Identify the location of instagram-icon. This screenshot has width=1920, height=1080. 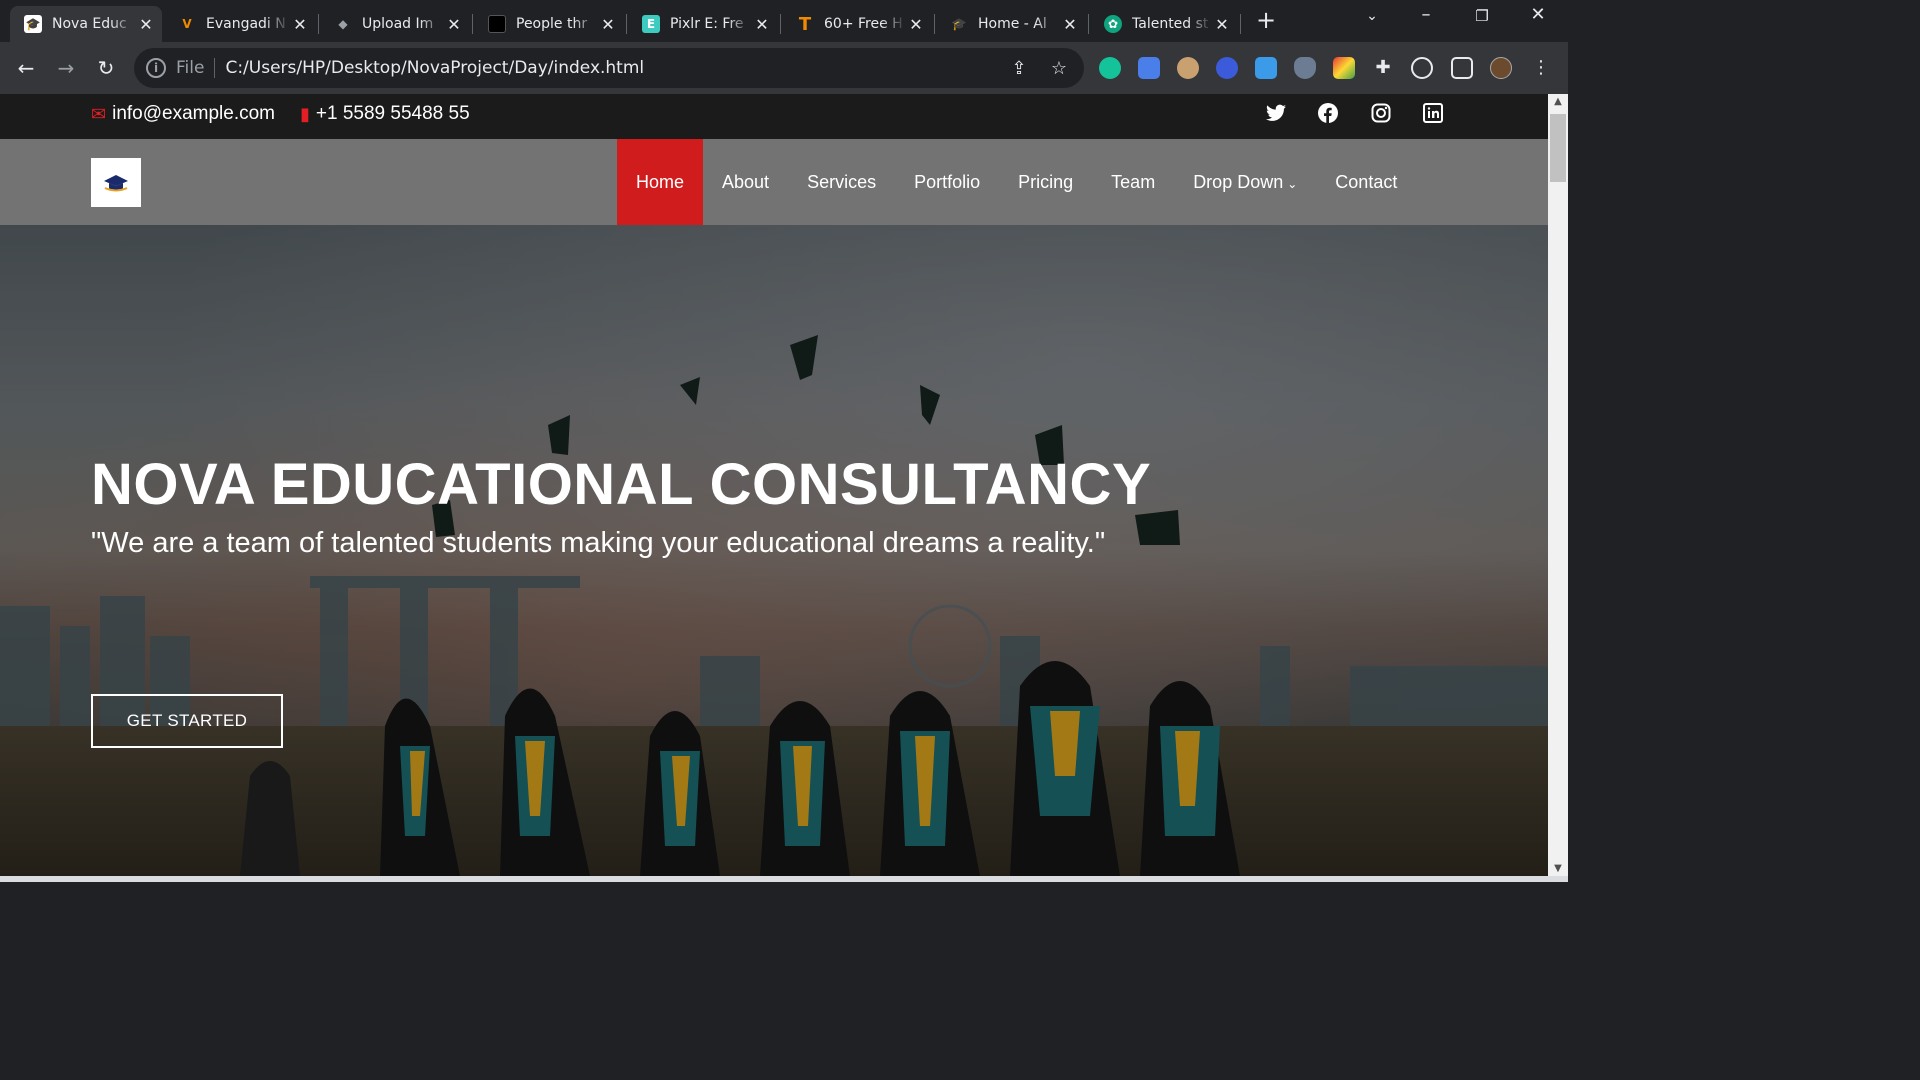
(1381, 116).